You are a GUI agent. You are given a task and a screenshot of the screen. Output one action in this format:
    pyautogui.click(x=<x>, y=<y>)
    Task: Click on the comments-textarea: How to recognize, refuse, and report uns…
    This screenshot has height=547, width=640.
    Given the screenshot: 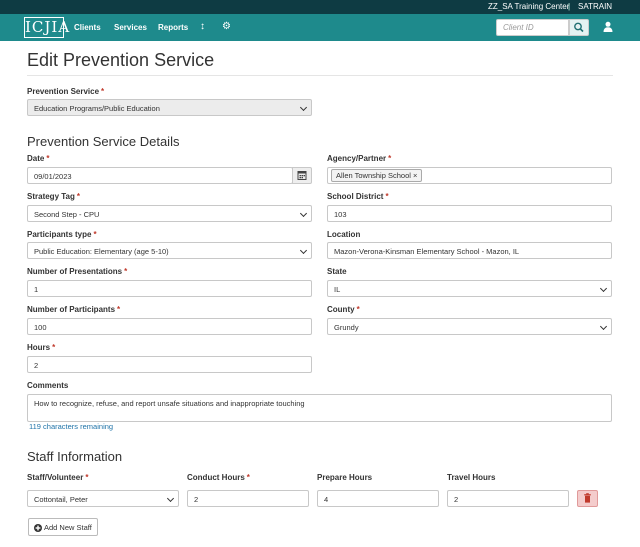 What is the action you would take?
    pyautogui.click(x=319, y=408)
    